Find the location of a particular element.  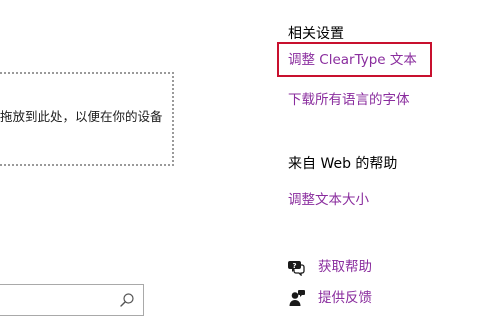

give-feedback-row: 提供反馈 is located at coordinates (330, 298).